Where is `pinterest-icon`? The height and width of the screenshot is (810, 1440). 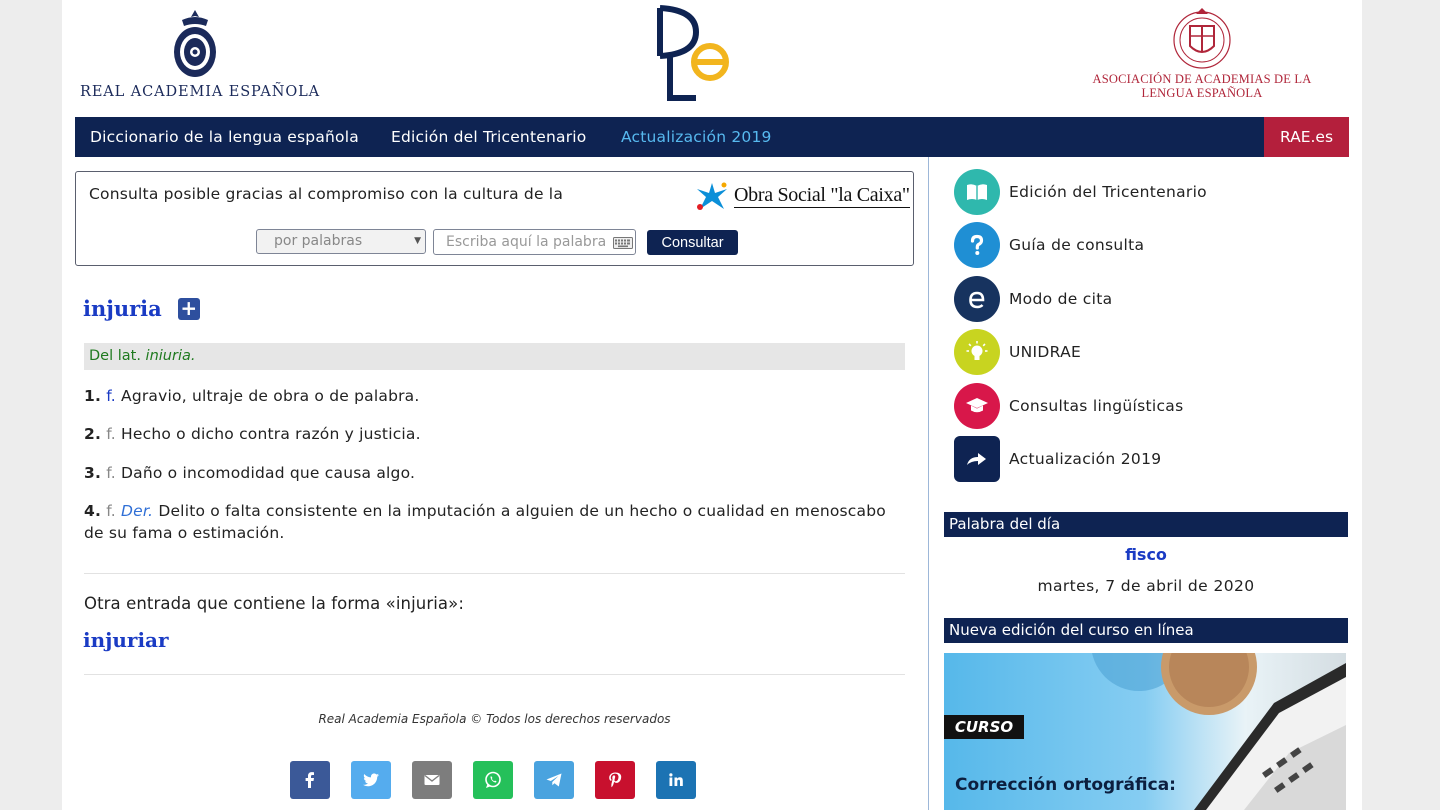
pinterest-icon is located at coordinates (615, 780).